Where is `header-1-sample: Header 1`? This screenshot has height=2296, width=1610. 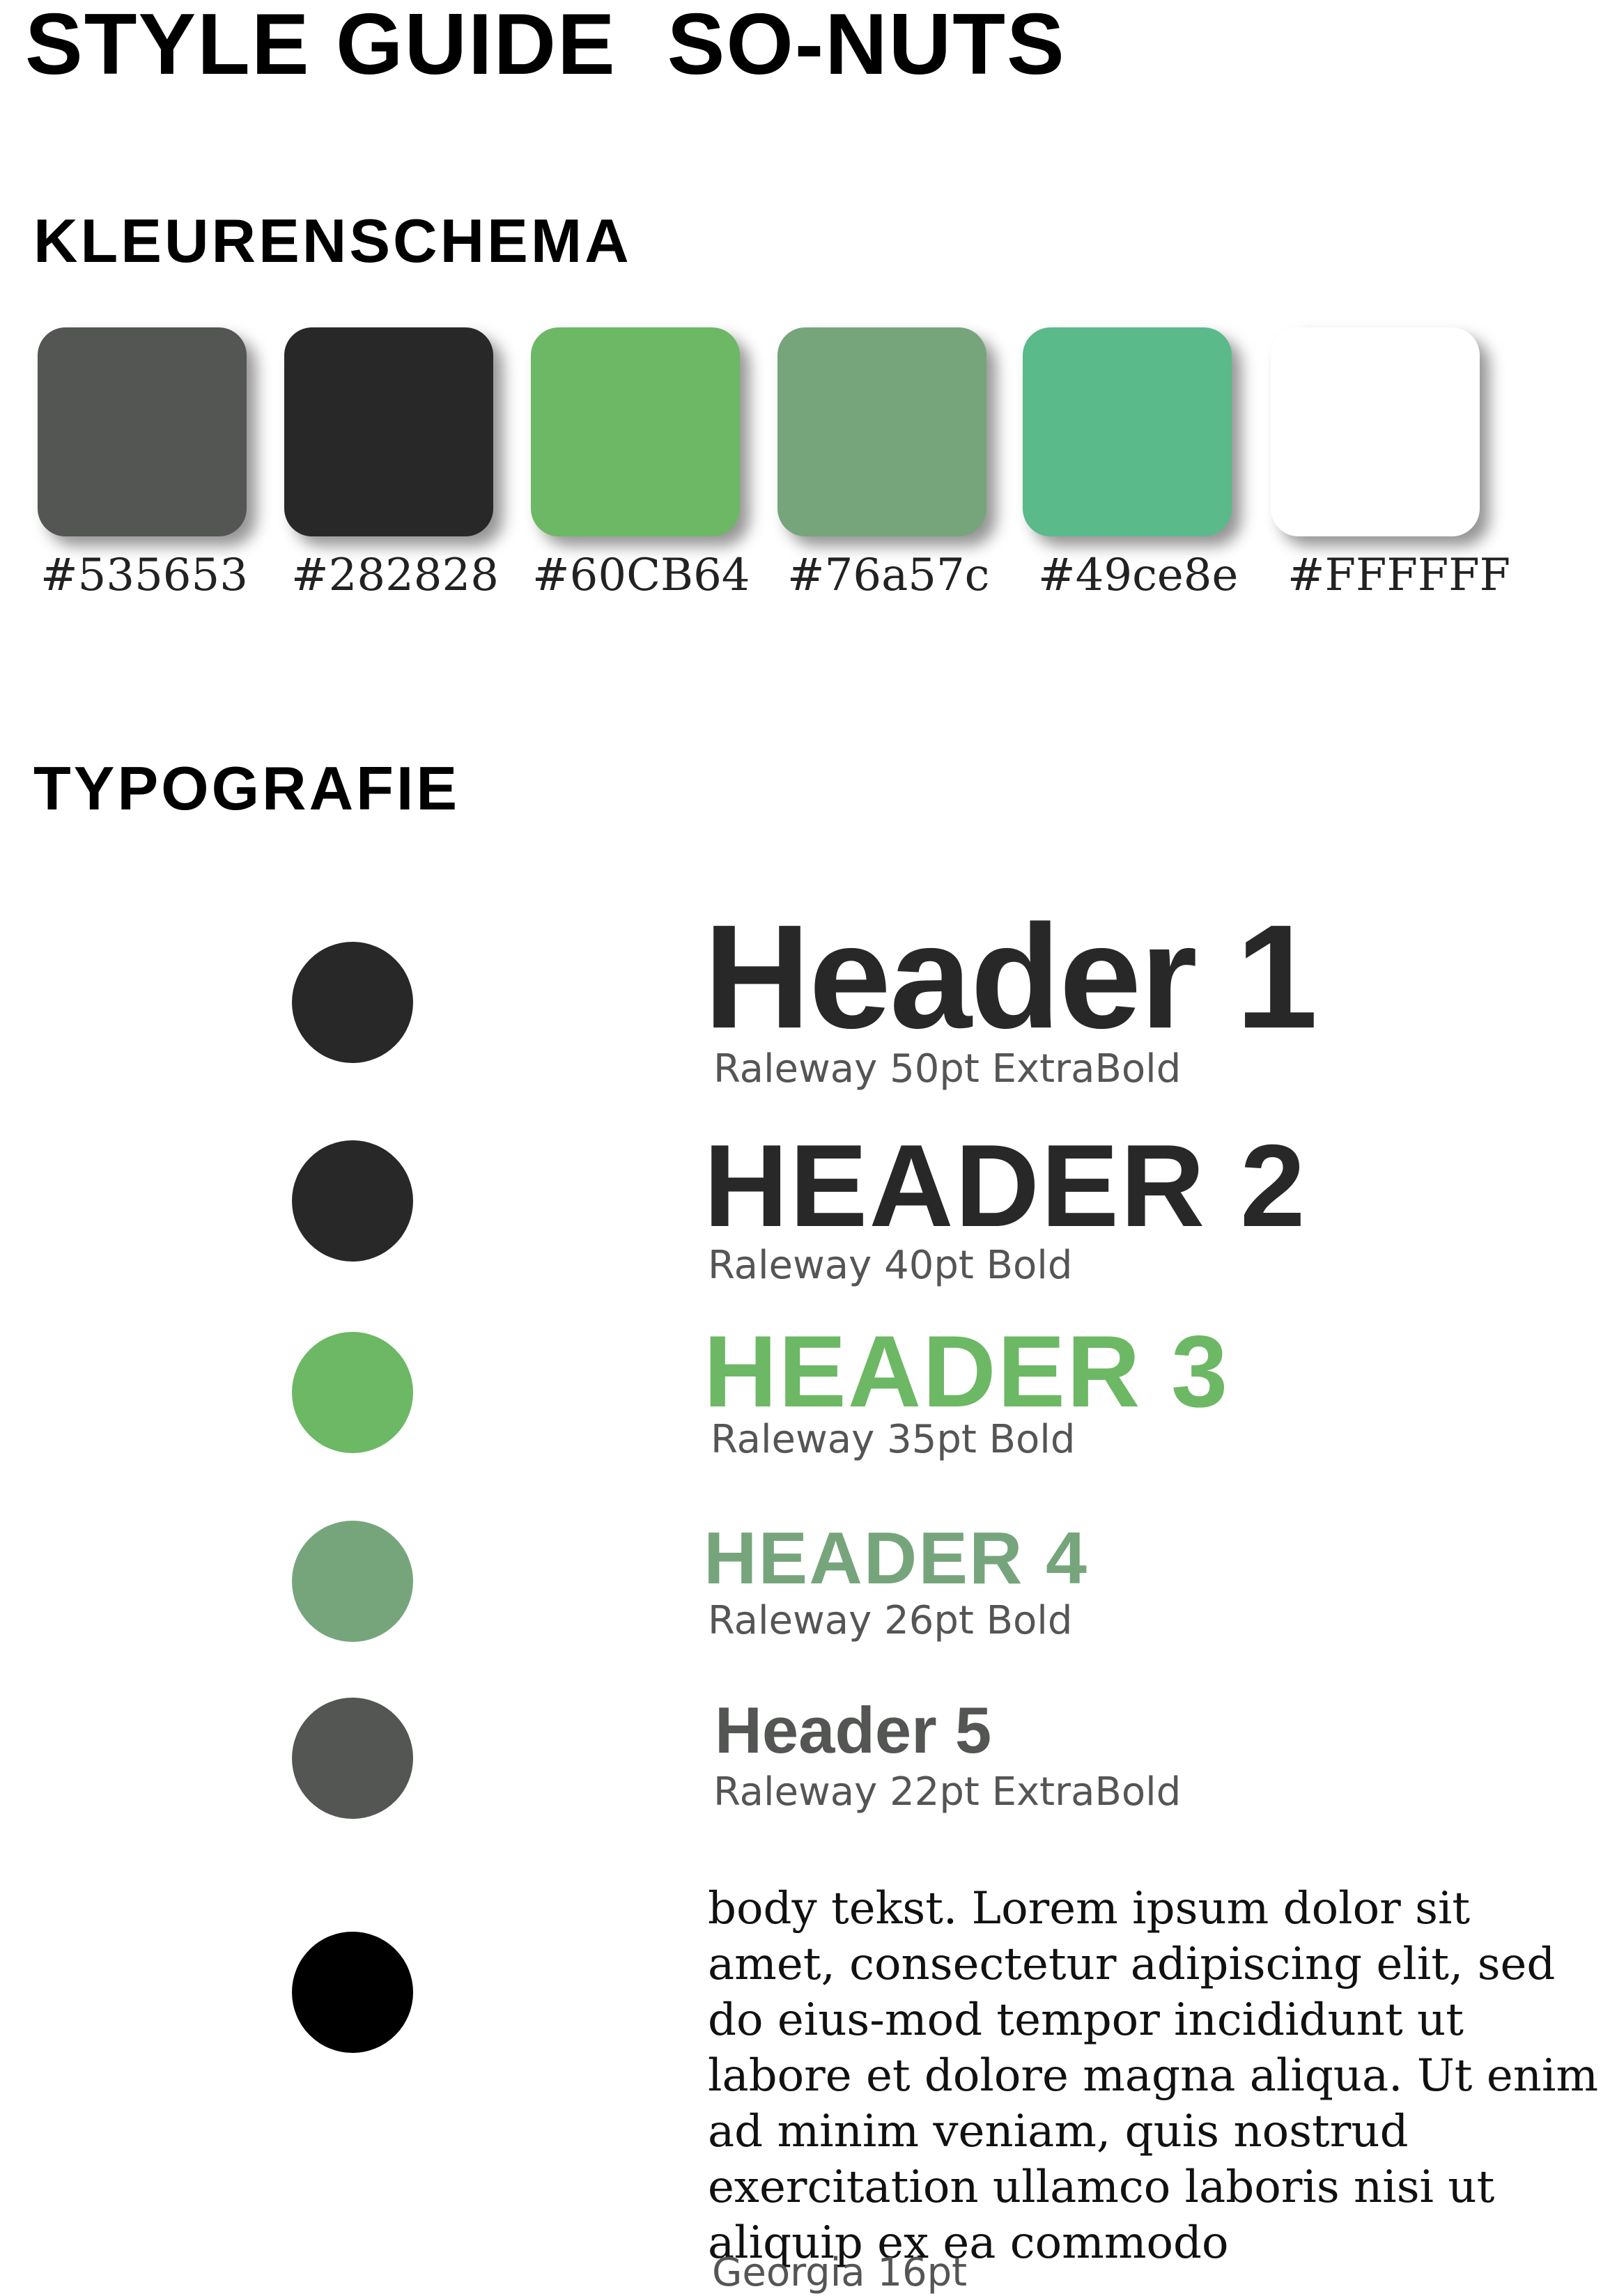 header-1-sample: Header 1 is located at coordinates (1011, 976).